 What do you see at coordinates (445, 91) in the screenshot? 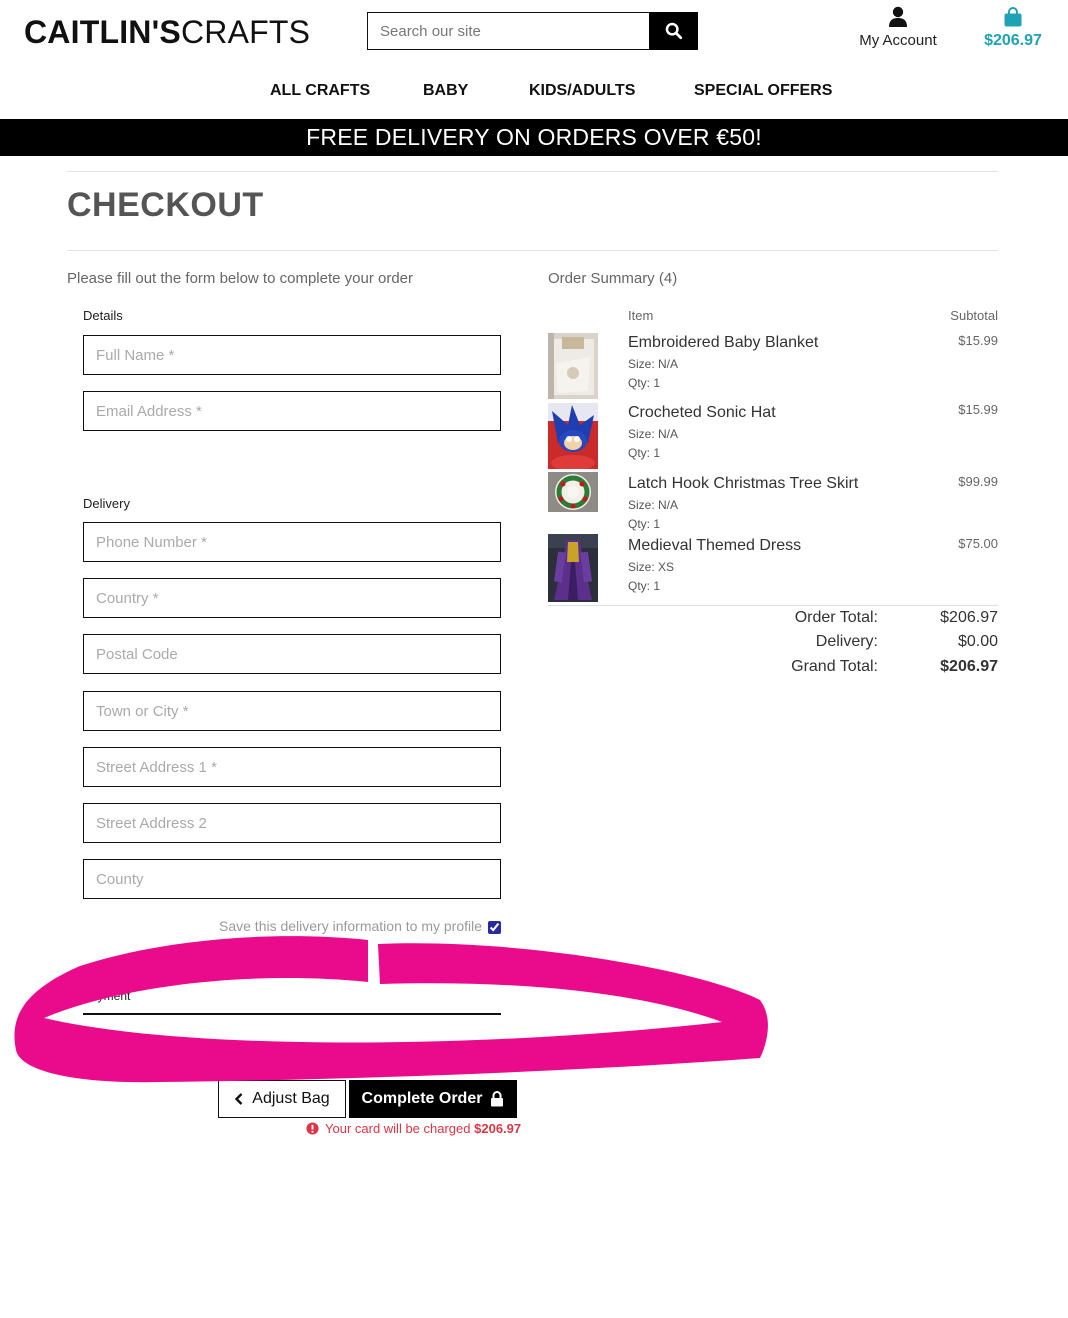
I see `nav-baby: BABY` at bounding box center [445, 91].